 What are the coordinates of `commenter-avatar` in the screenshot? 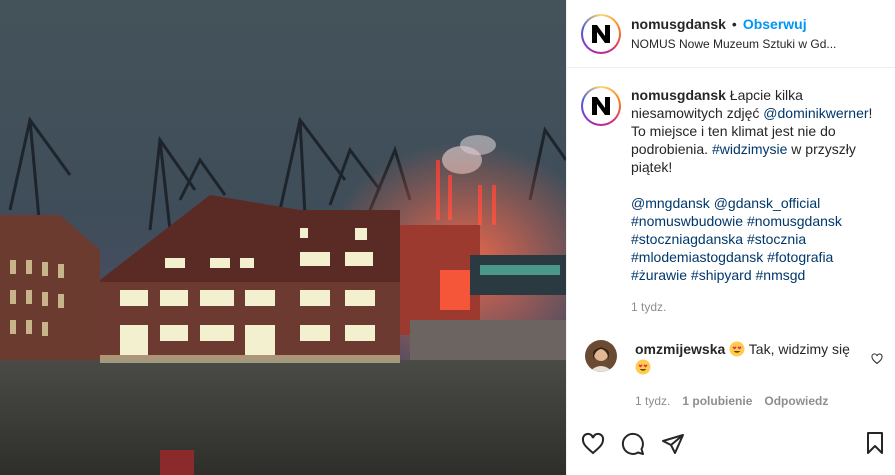 It's located at (601, 356).